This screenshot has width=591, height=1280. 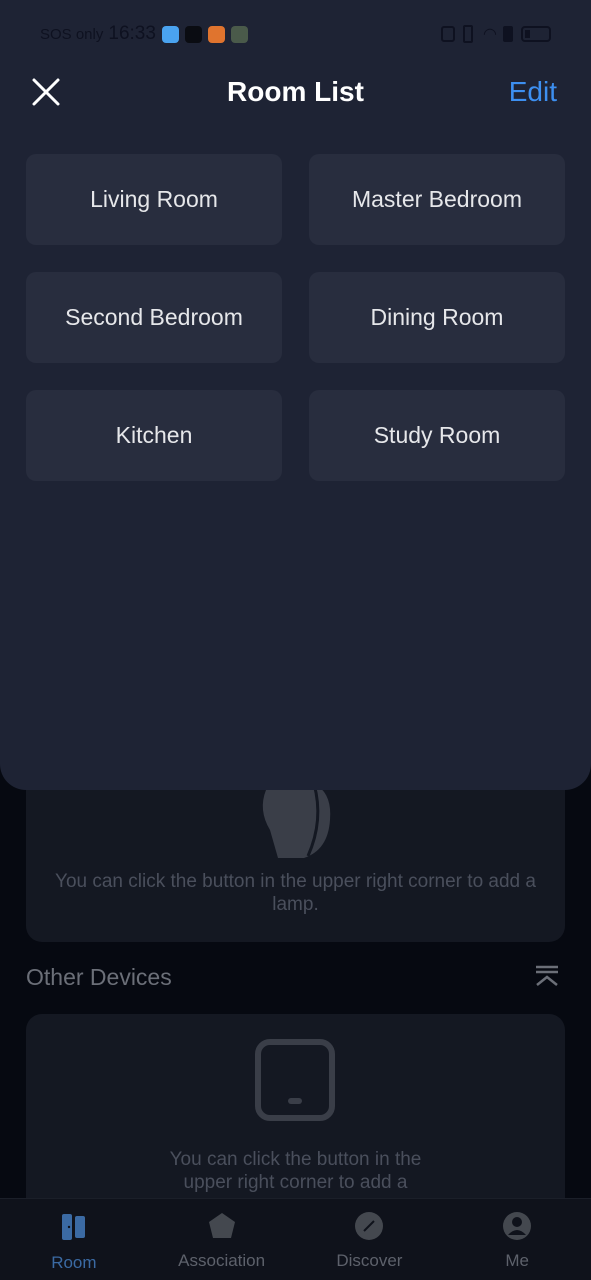 I want to click on pentagon-icon, so click(x=221, y=1225).